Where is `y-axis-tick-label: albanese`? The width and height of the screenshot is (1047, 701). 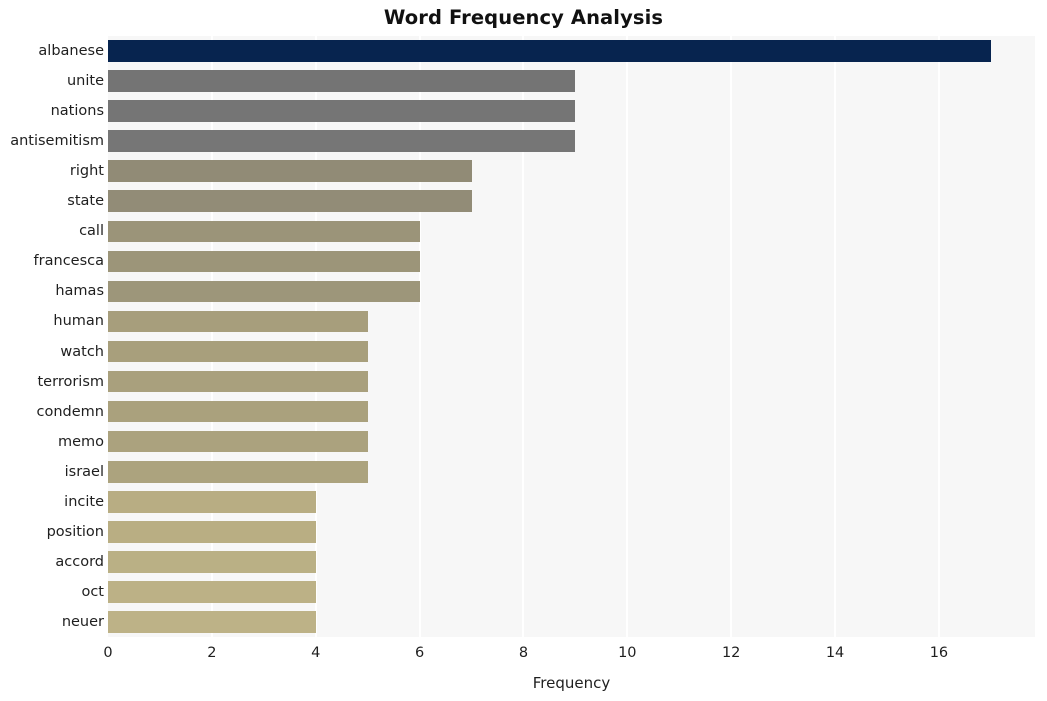
y-axis-tick-label: albanese is located at coordinates (71, 51).